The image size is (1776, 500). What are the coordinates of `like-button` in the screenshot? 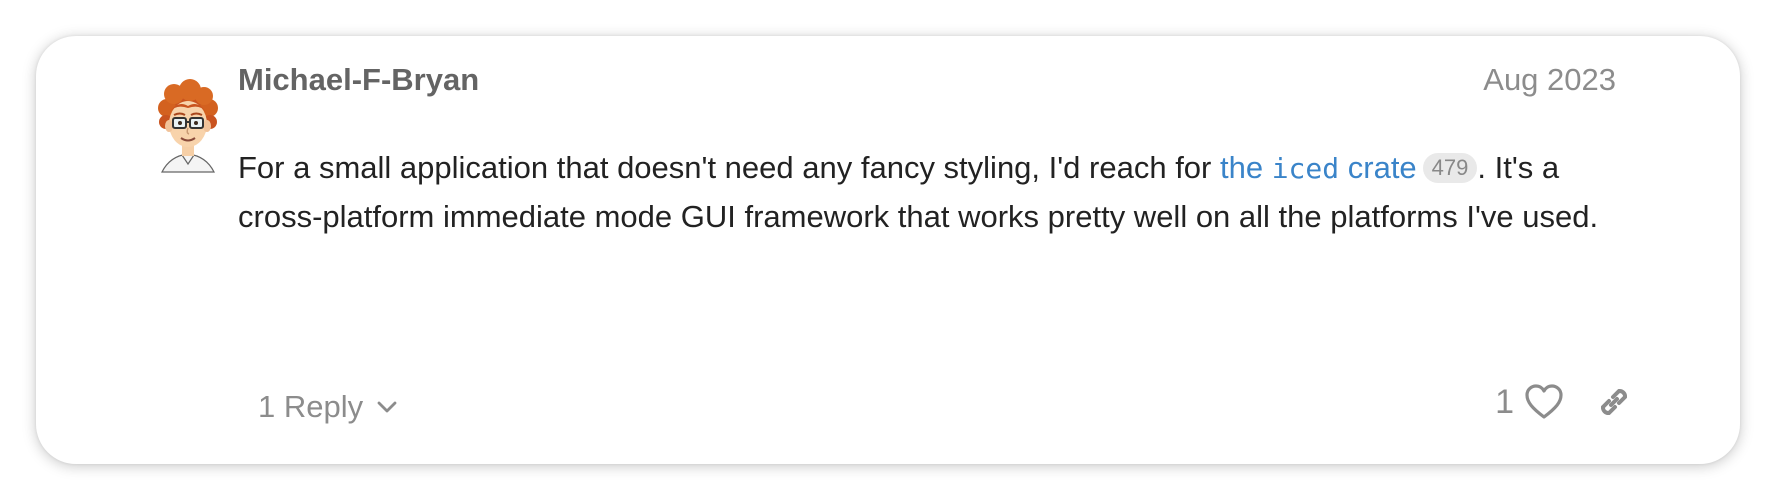 It's located at (1544, 402).